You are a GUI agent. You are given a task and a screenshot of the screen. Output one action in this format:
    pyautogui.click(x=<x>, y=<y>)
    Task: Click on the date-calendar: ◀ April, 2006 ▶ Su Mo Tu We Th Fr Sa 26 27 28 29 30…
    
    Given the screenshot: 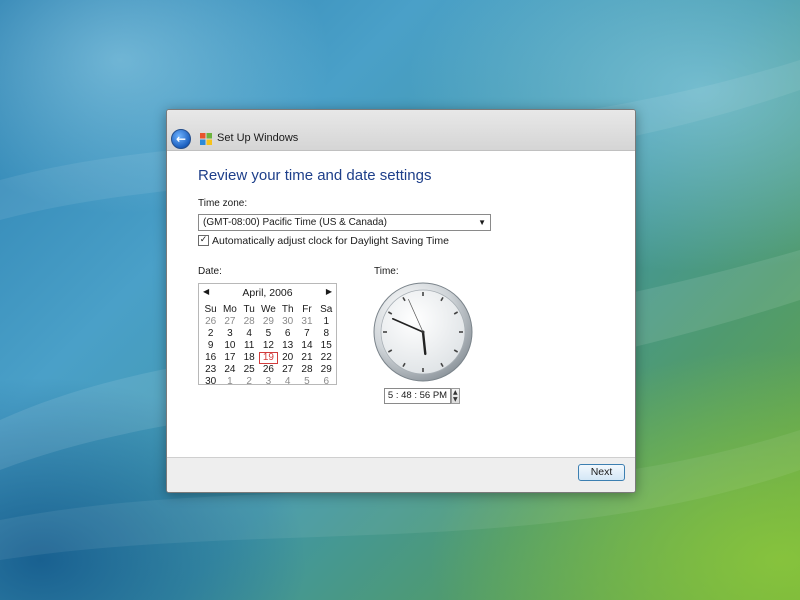 What is the action you would take?
    pyautogui.click(x=267, y=335)
    